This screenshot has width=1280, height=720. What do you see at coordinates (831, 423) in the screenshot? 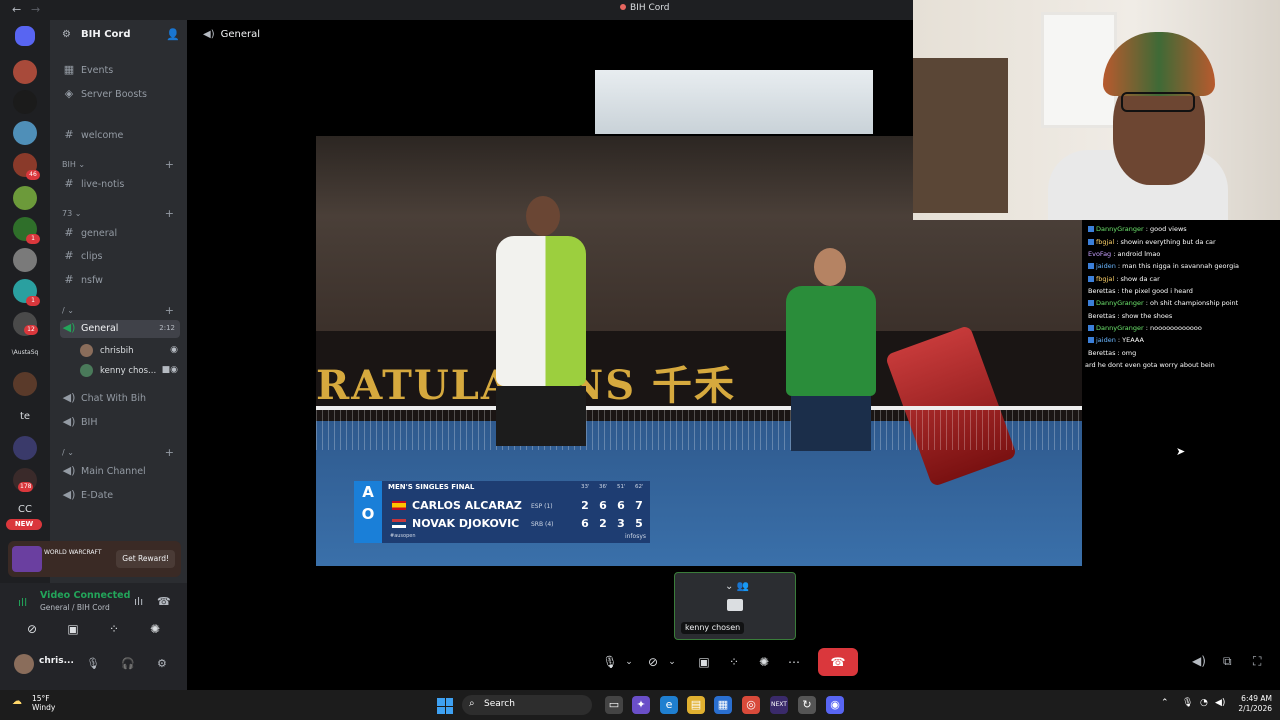
I see `player-figure` at bounding box center [831, 423].